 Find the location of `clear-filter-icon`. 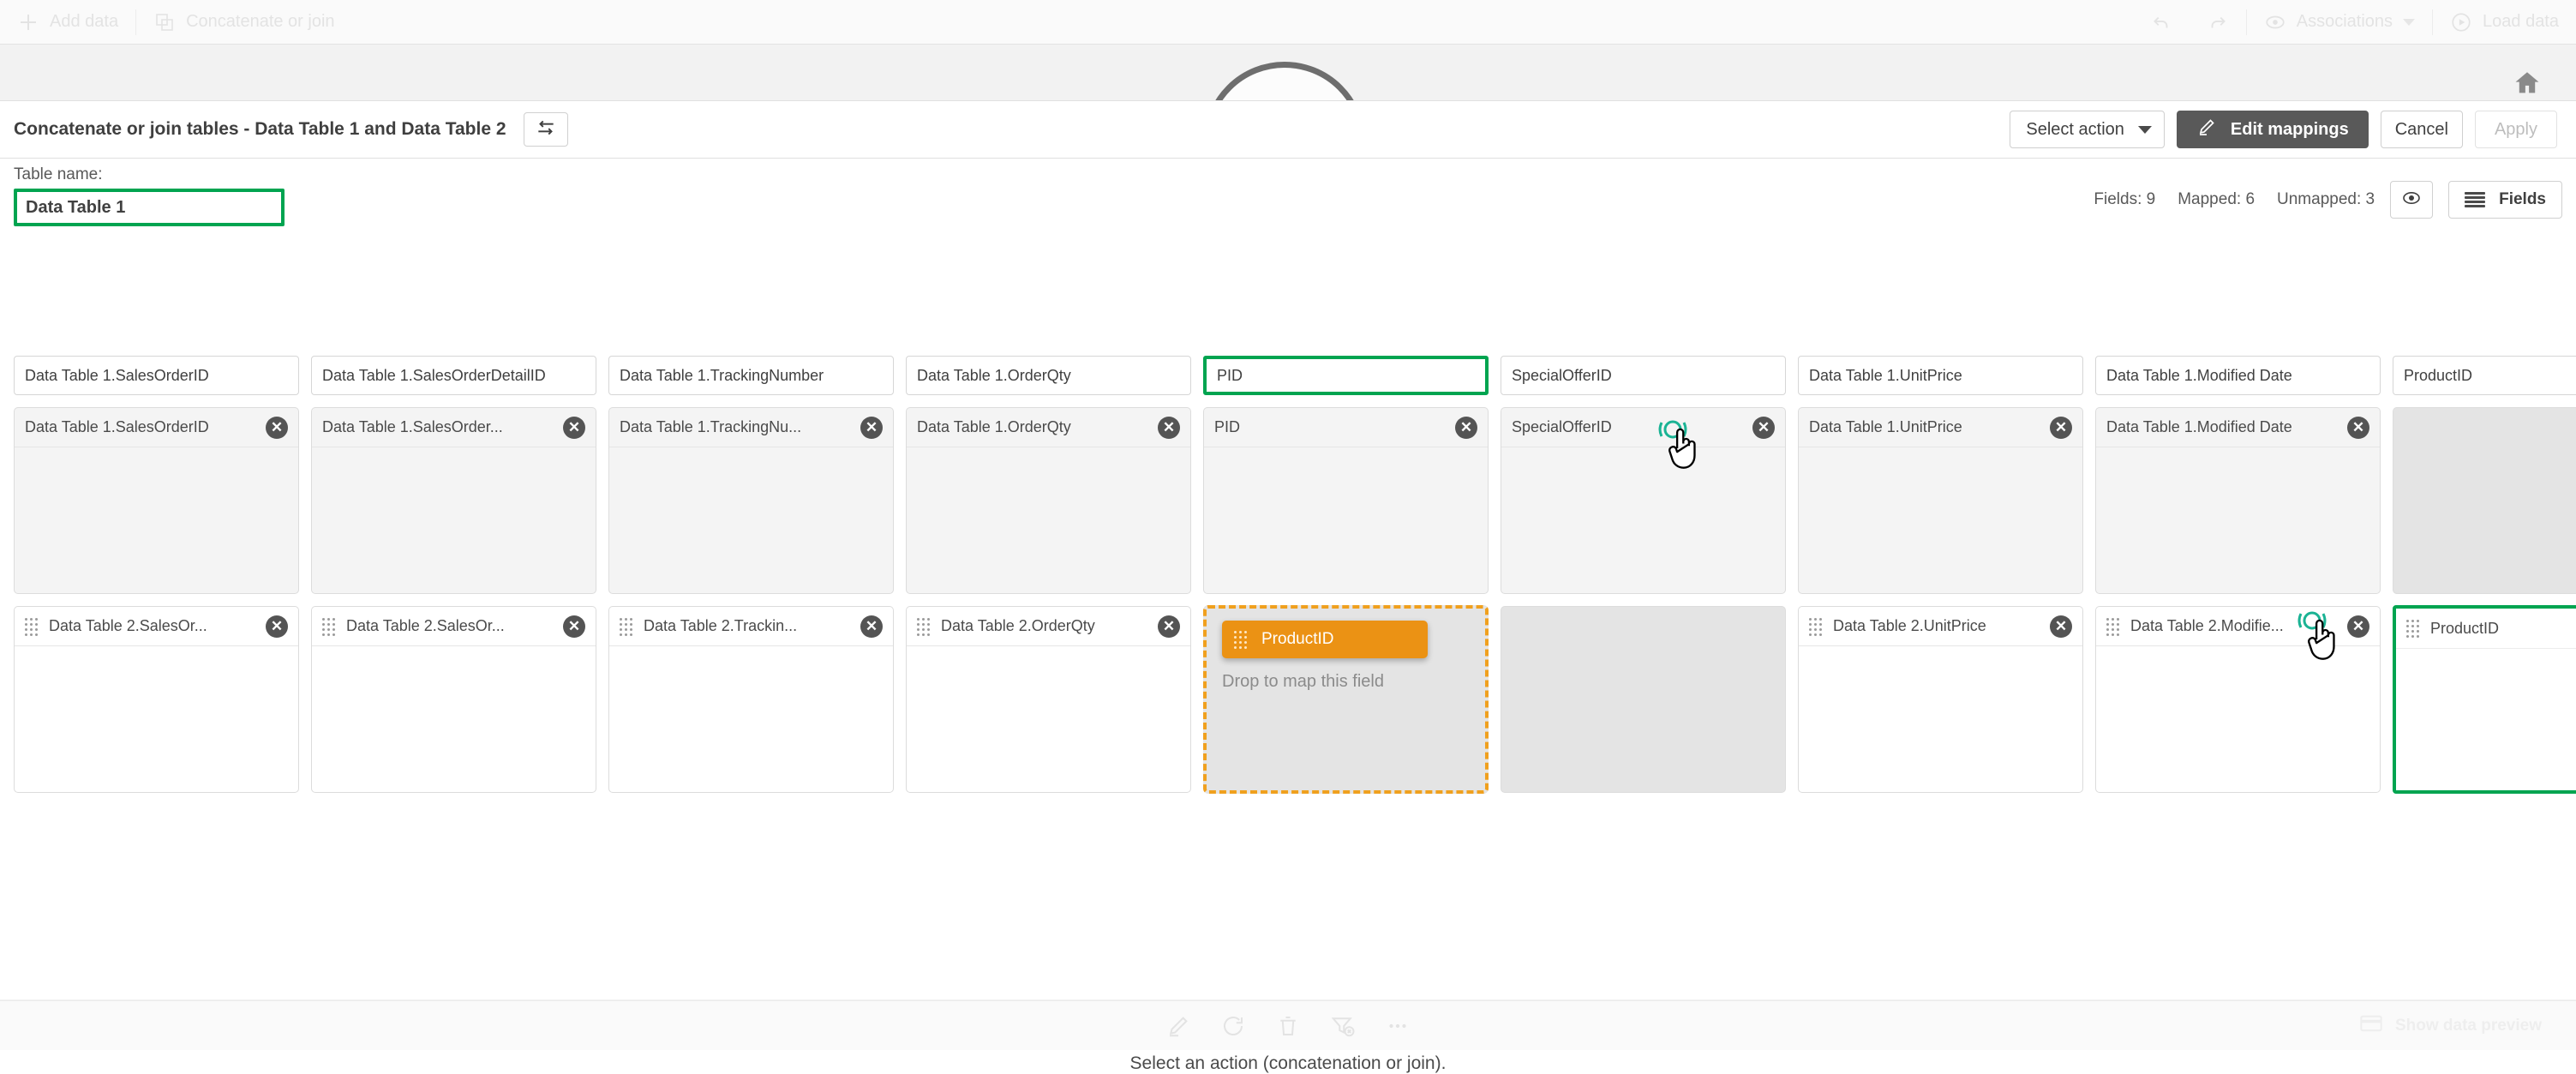

clear-filter-icon is located at coordinates (1342, 1026).